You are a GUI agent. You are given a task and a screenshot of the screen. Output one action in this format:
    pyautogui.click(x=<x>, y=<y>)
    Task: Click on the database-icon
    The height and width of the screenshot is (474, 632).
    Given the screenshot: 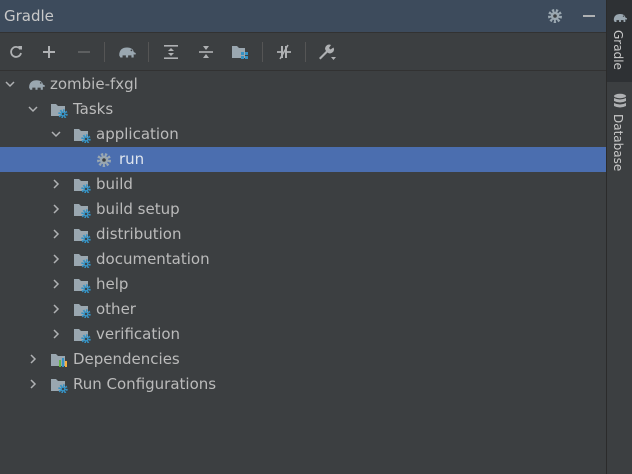 What is the action you would take?
    pyautogui.click(x=620, y=100)
    